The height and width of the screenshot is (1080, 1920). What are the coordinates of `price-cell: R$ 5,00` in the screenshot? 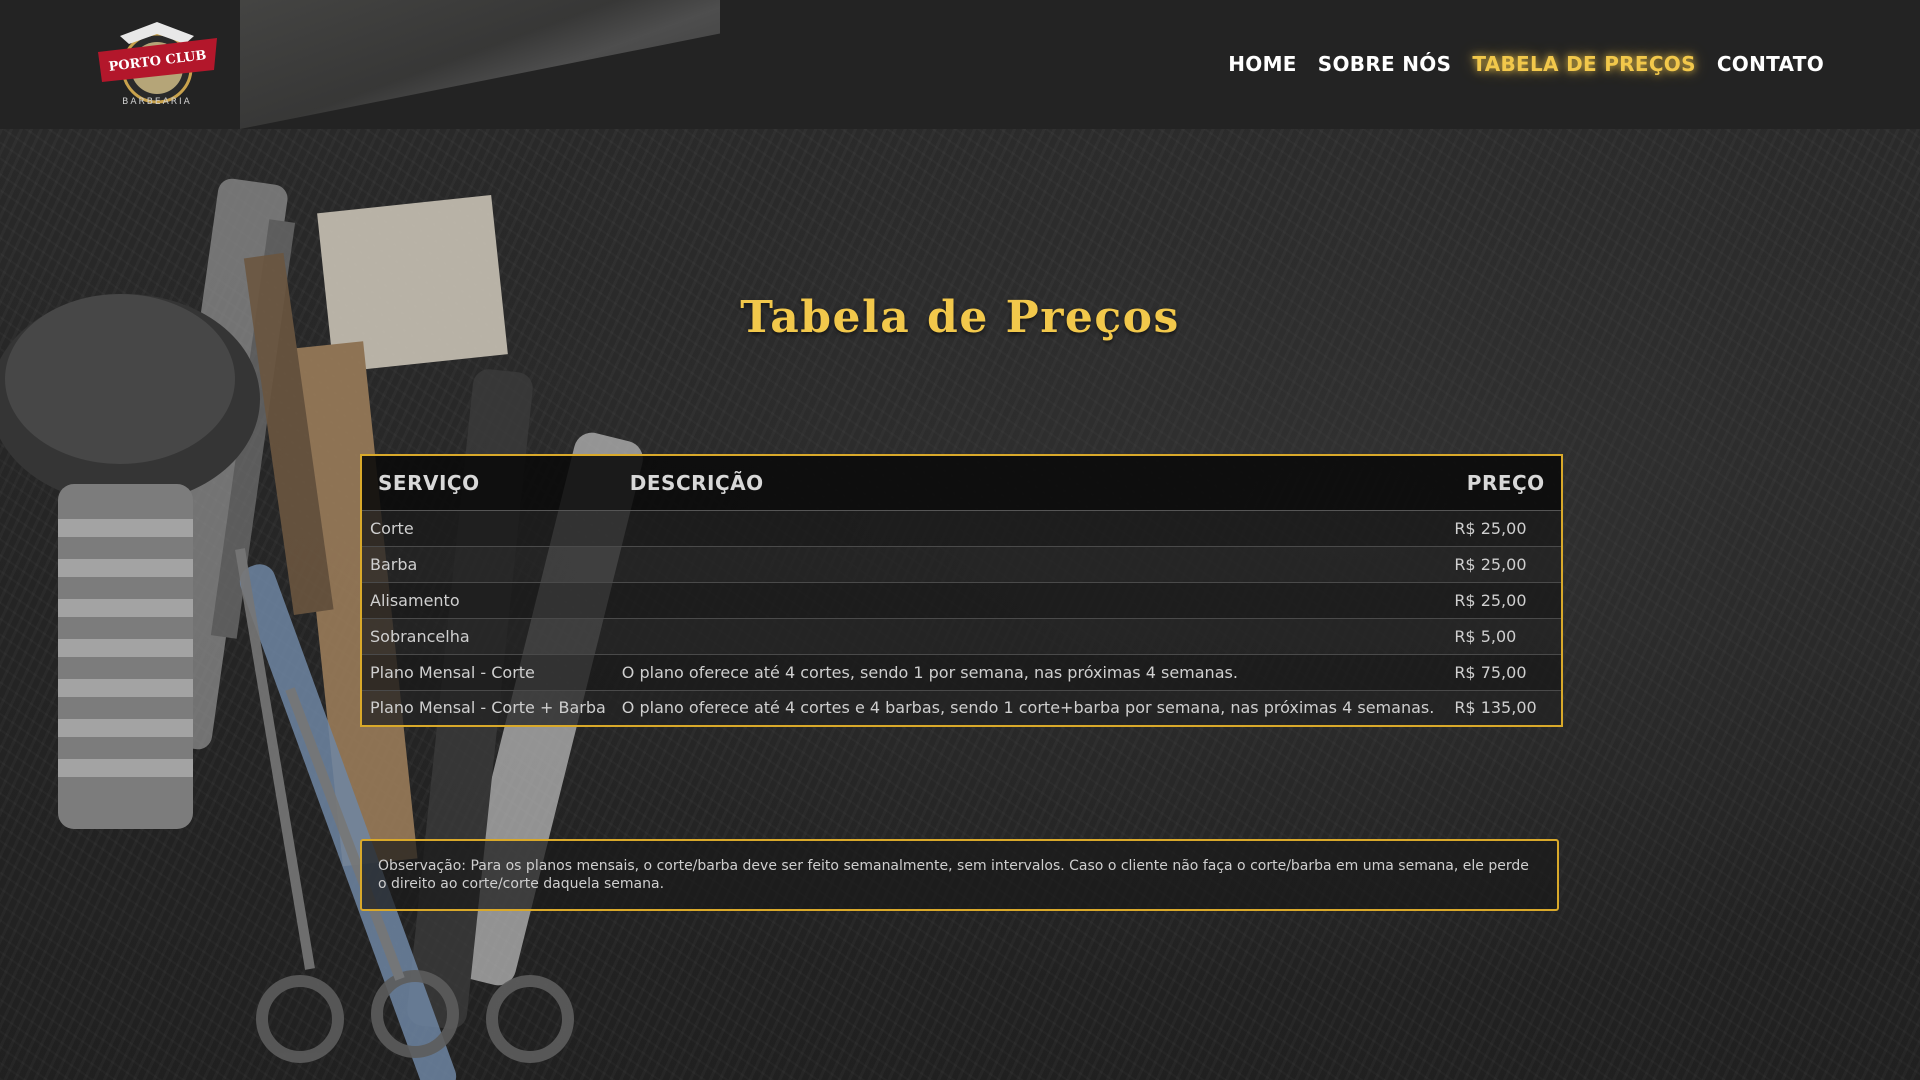 It's located at (1502, 635).